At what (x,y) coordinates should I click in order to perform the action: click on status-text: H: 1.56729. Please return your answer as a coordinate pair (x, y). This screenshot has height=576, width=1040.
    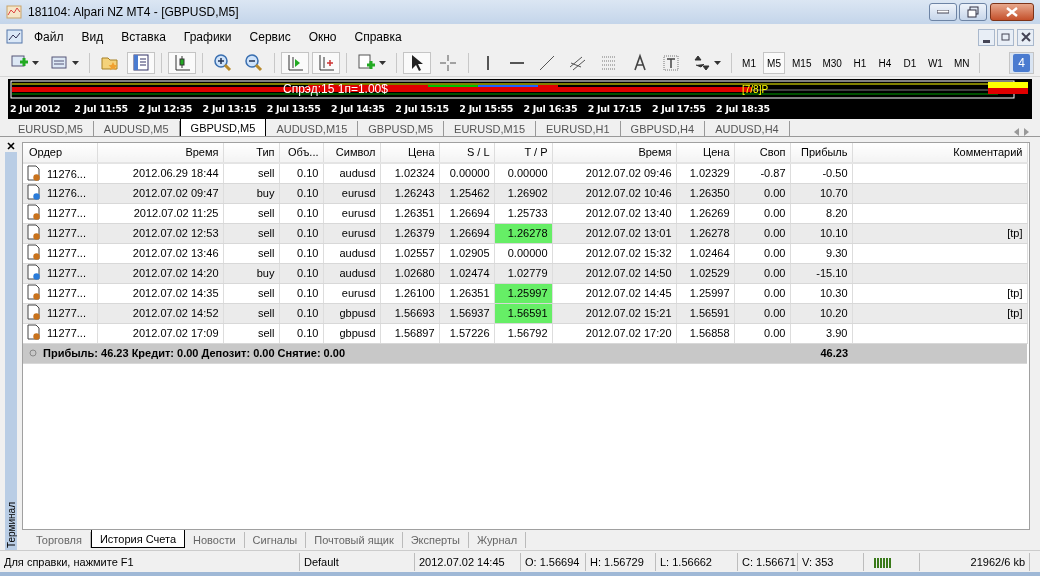
    Looking at the image, I should click on (617, 561).